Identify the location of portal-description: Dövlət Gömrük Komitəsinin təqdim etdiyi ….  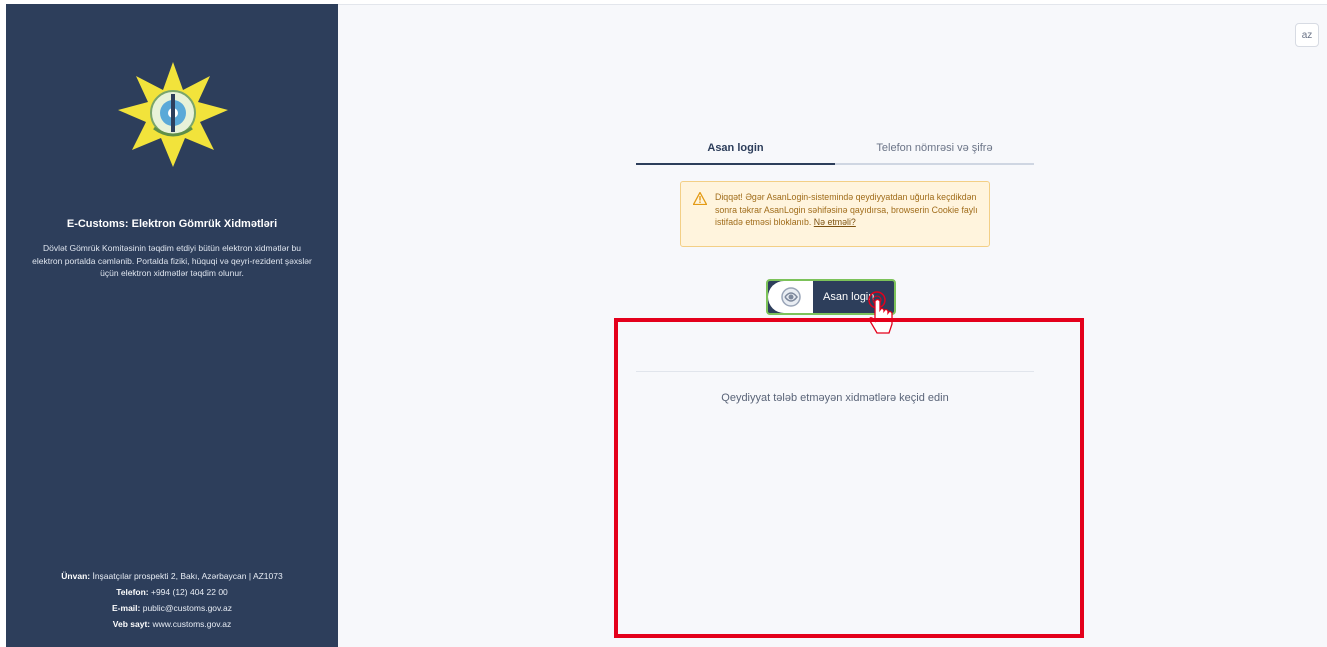
(172, 260).